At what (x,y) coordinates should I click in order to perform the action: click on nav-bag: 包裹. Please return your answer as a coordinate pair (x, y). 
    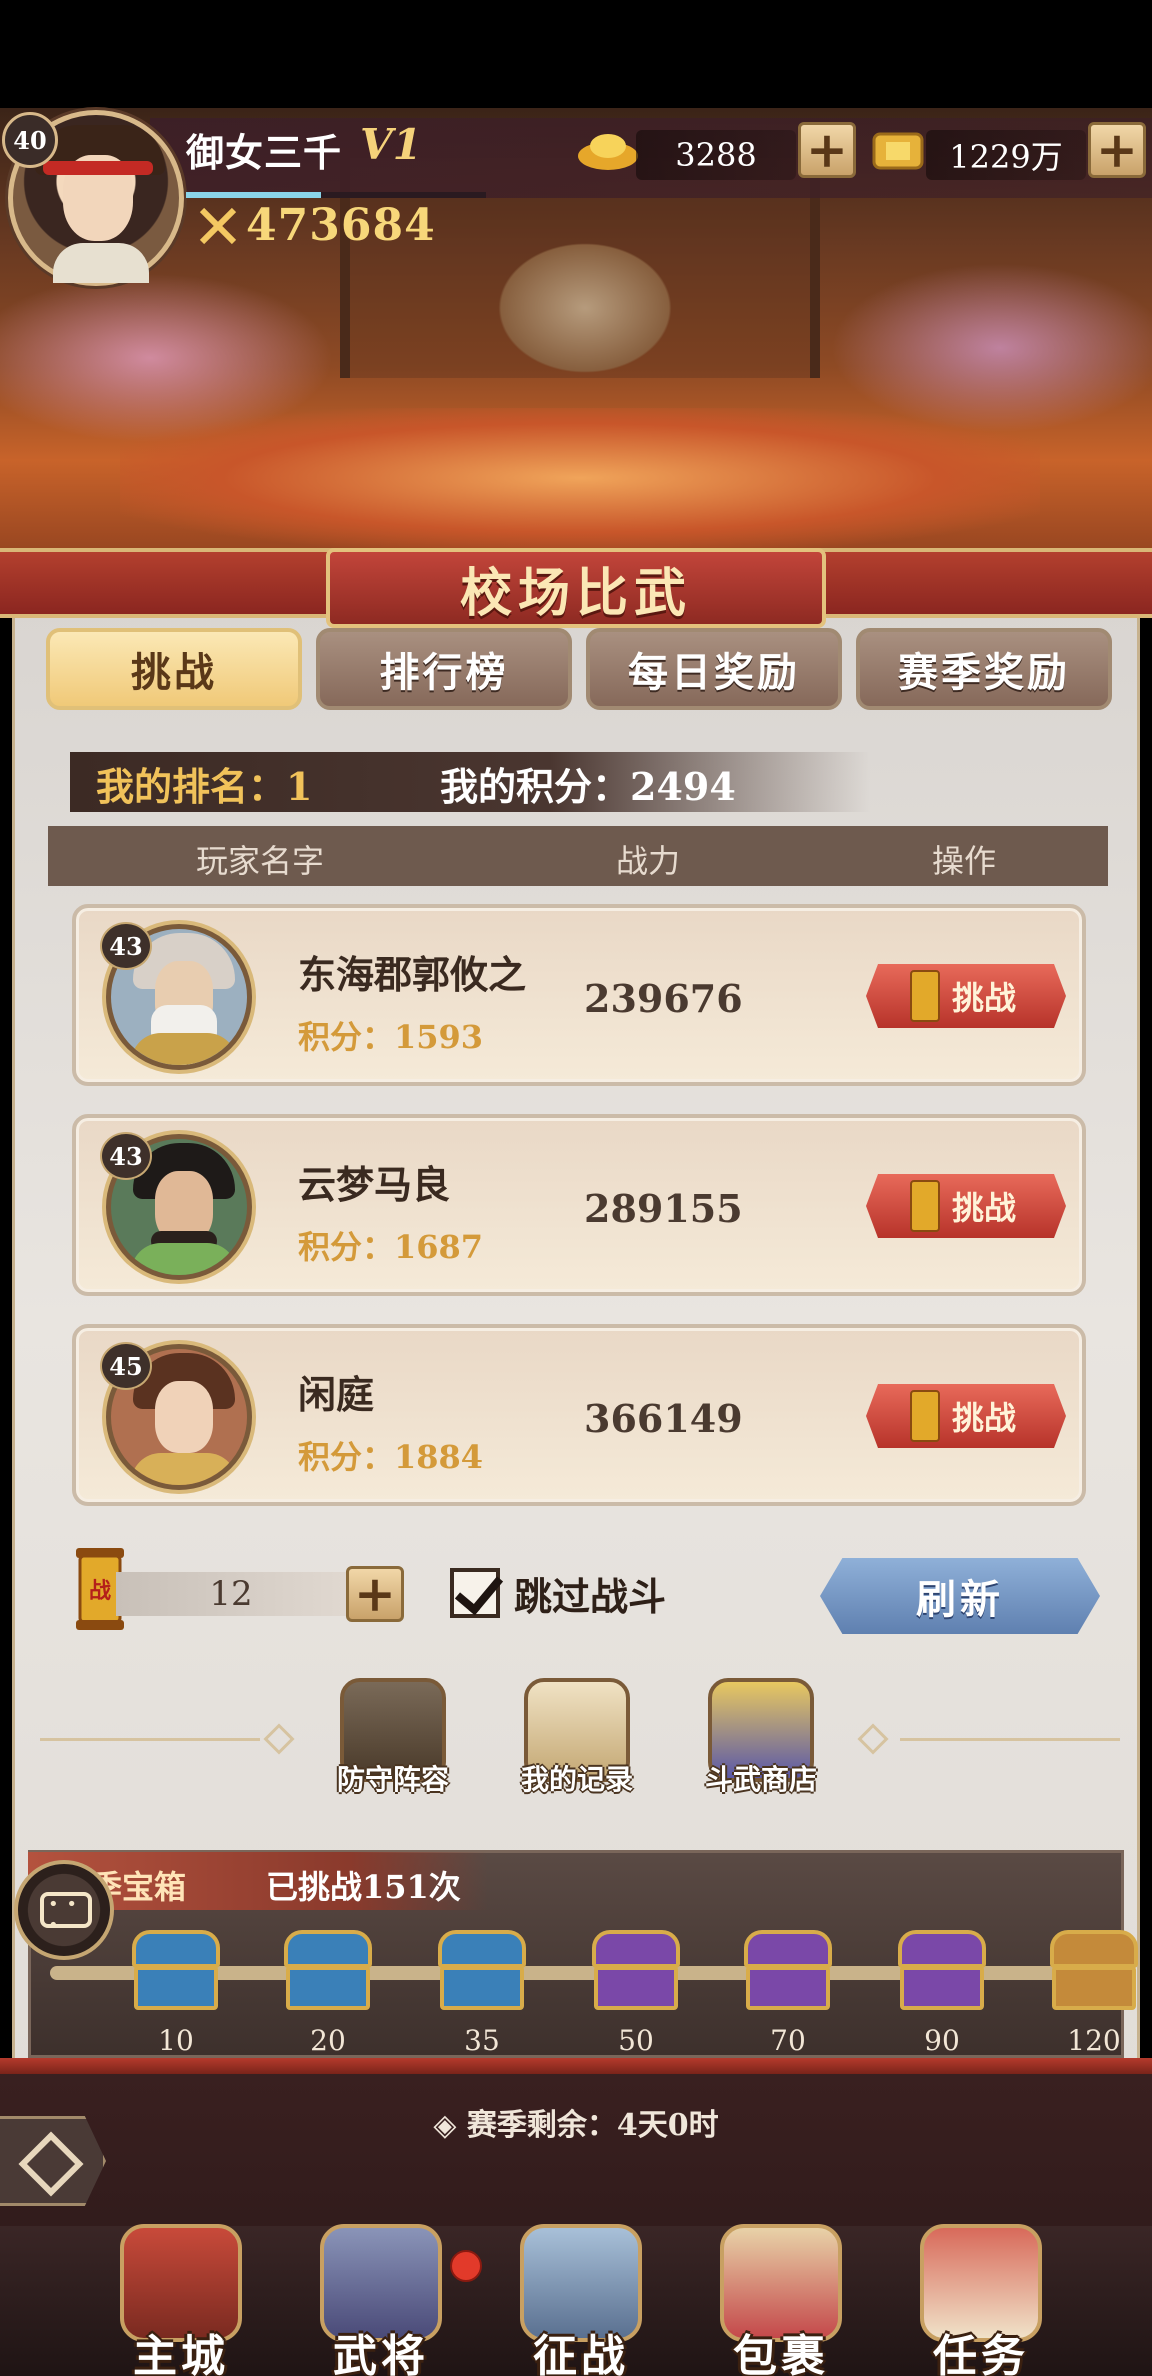
    Looking at the image, I should click on (781, 2296).